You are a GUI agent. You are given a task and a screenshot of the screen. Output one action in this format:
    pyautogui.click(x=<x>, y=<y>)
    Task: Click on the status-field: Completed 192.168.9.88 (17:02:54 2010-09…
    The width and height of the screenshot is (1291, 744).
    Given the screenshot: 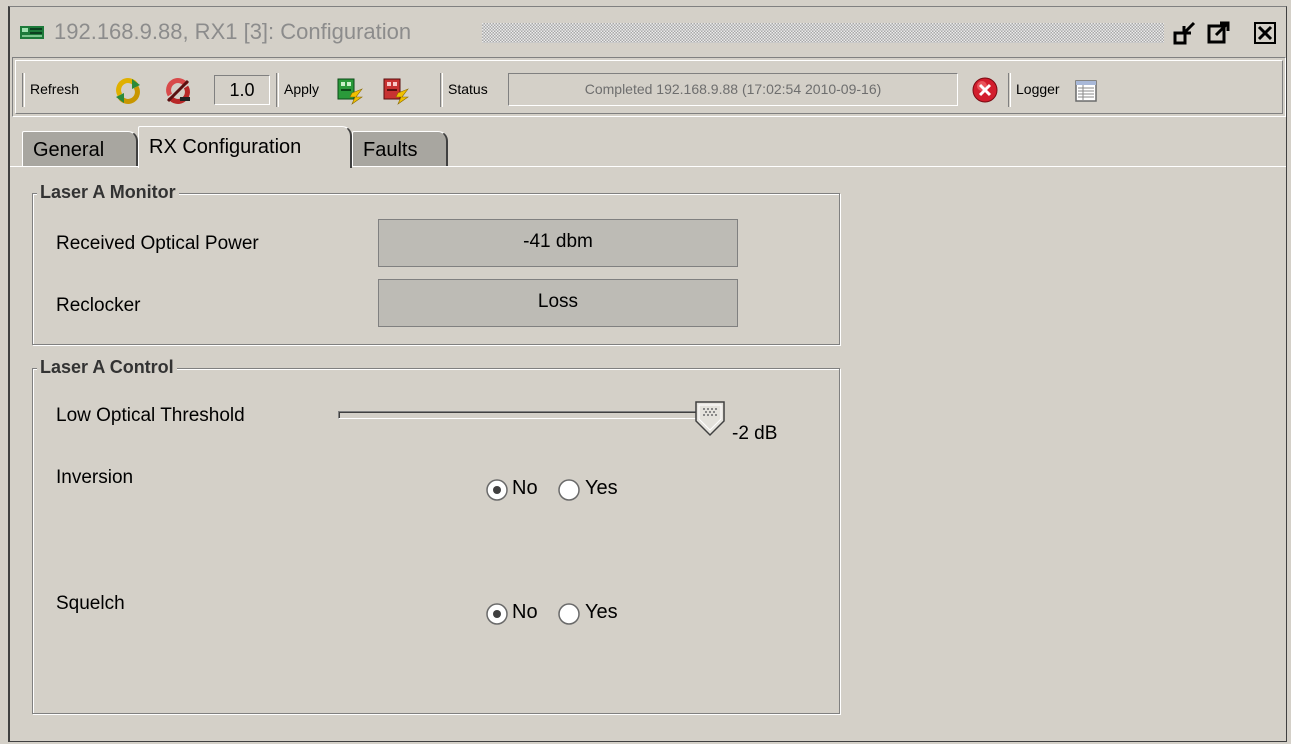 What is the action you would take?
    pyautogui.click(x=733, y=89)
    